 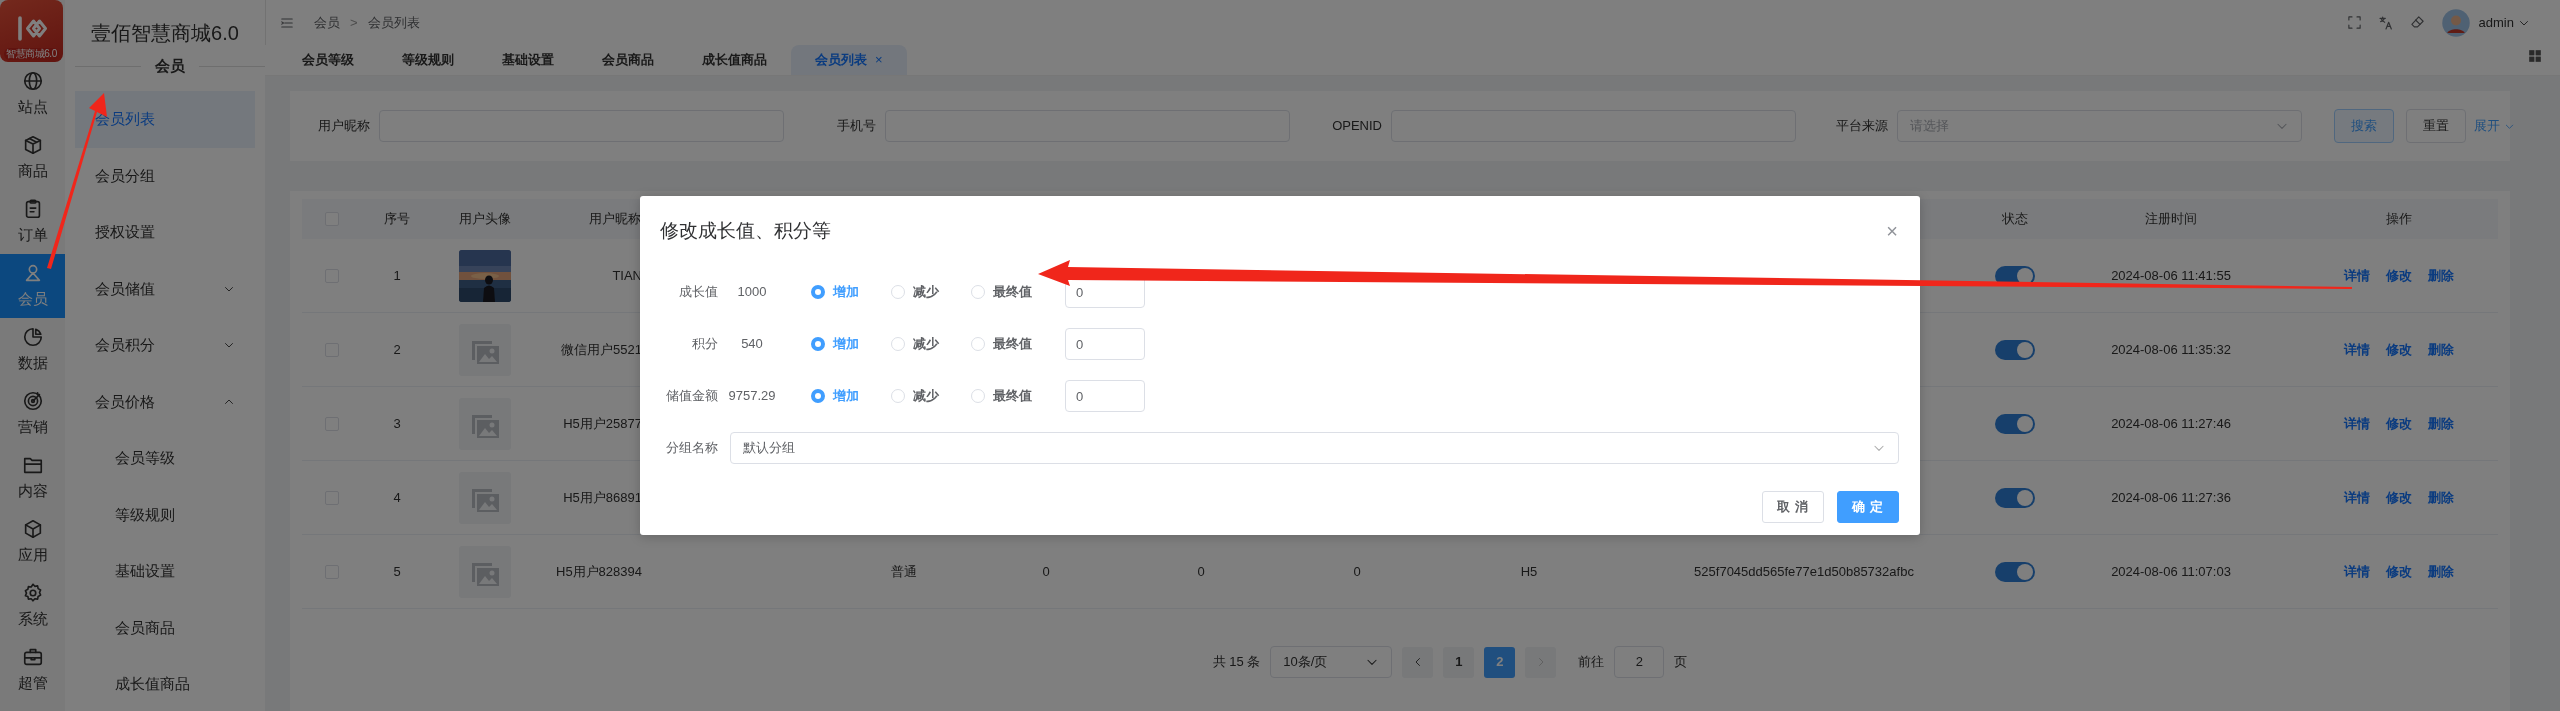 I want to click on menu-item: 会员积分, so click(x=165, y=345).